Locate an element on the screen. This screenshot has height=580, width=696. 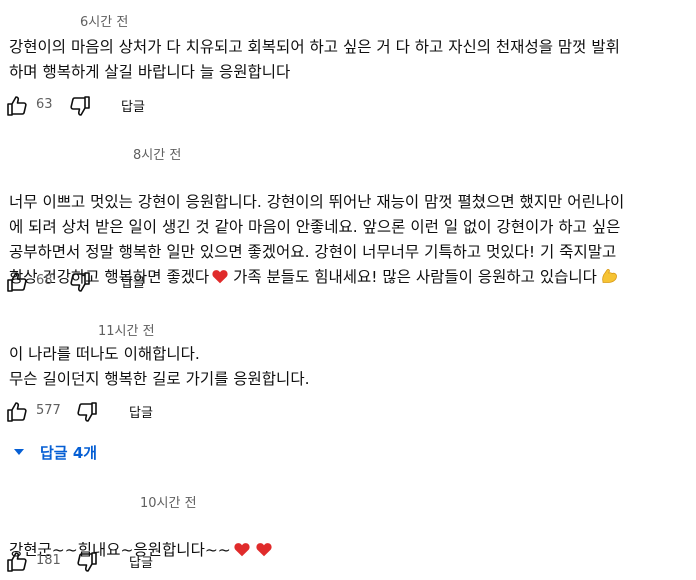
view-replies-label: 답글 4개 is located at coordinates (69, 452).